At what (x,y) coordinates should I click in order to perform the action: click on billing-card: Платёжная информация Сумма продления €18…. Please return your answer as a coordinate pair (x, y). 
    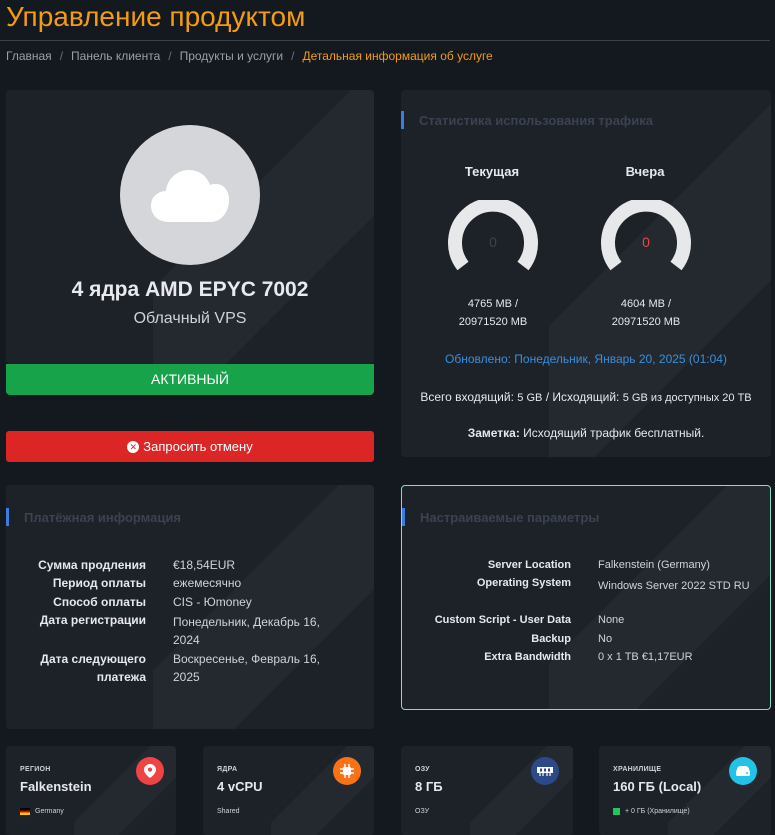
    Looking at the image, I should click on (190, 607).